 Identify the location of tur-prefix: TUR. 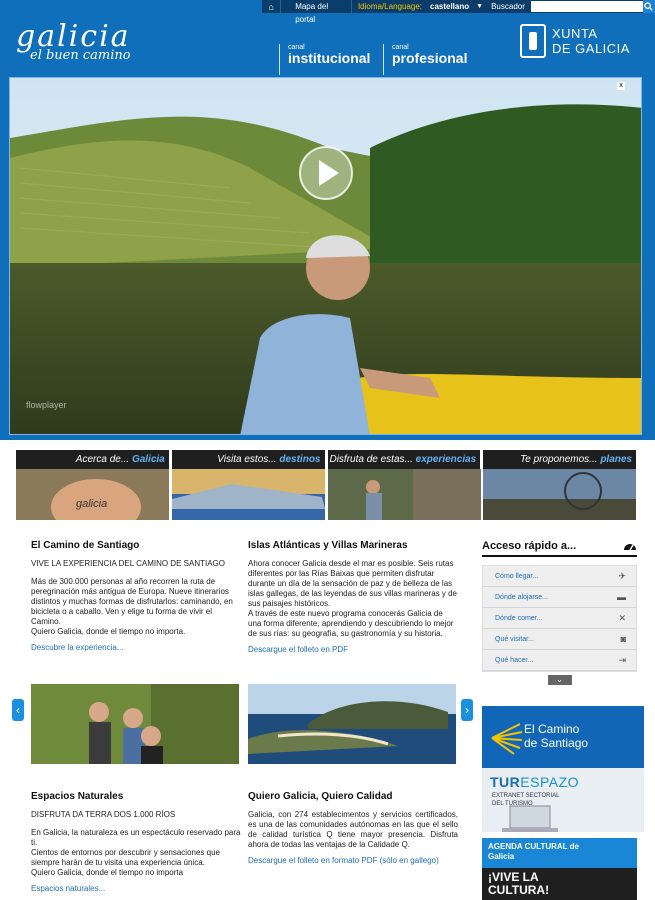
(505, 782).